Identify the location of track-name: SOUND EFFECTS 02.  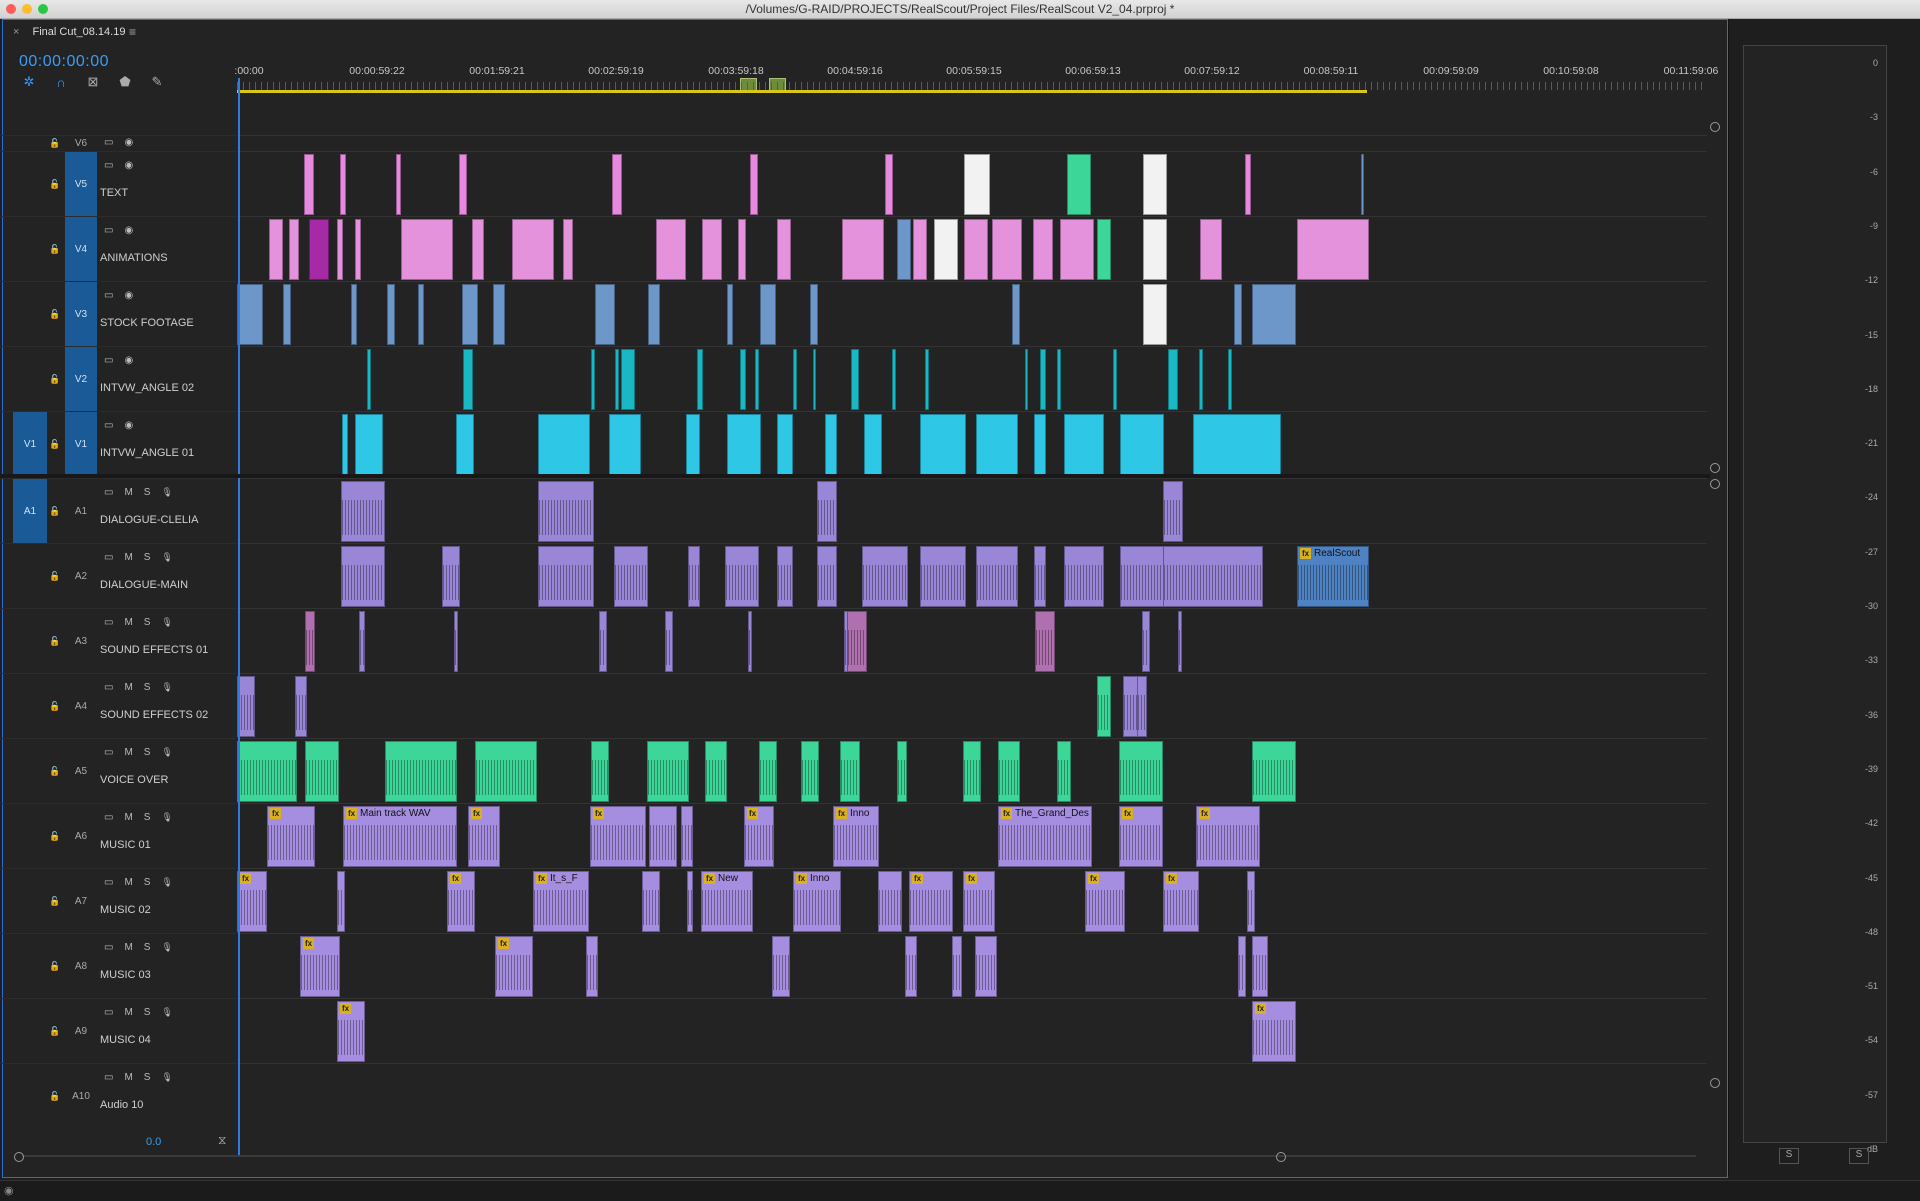
(154, 715).